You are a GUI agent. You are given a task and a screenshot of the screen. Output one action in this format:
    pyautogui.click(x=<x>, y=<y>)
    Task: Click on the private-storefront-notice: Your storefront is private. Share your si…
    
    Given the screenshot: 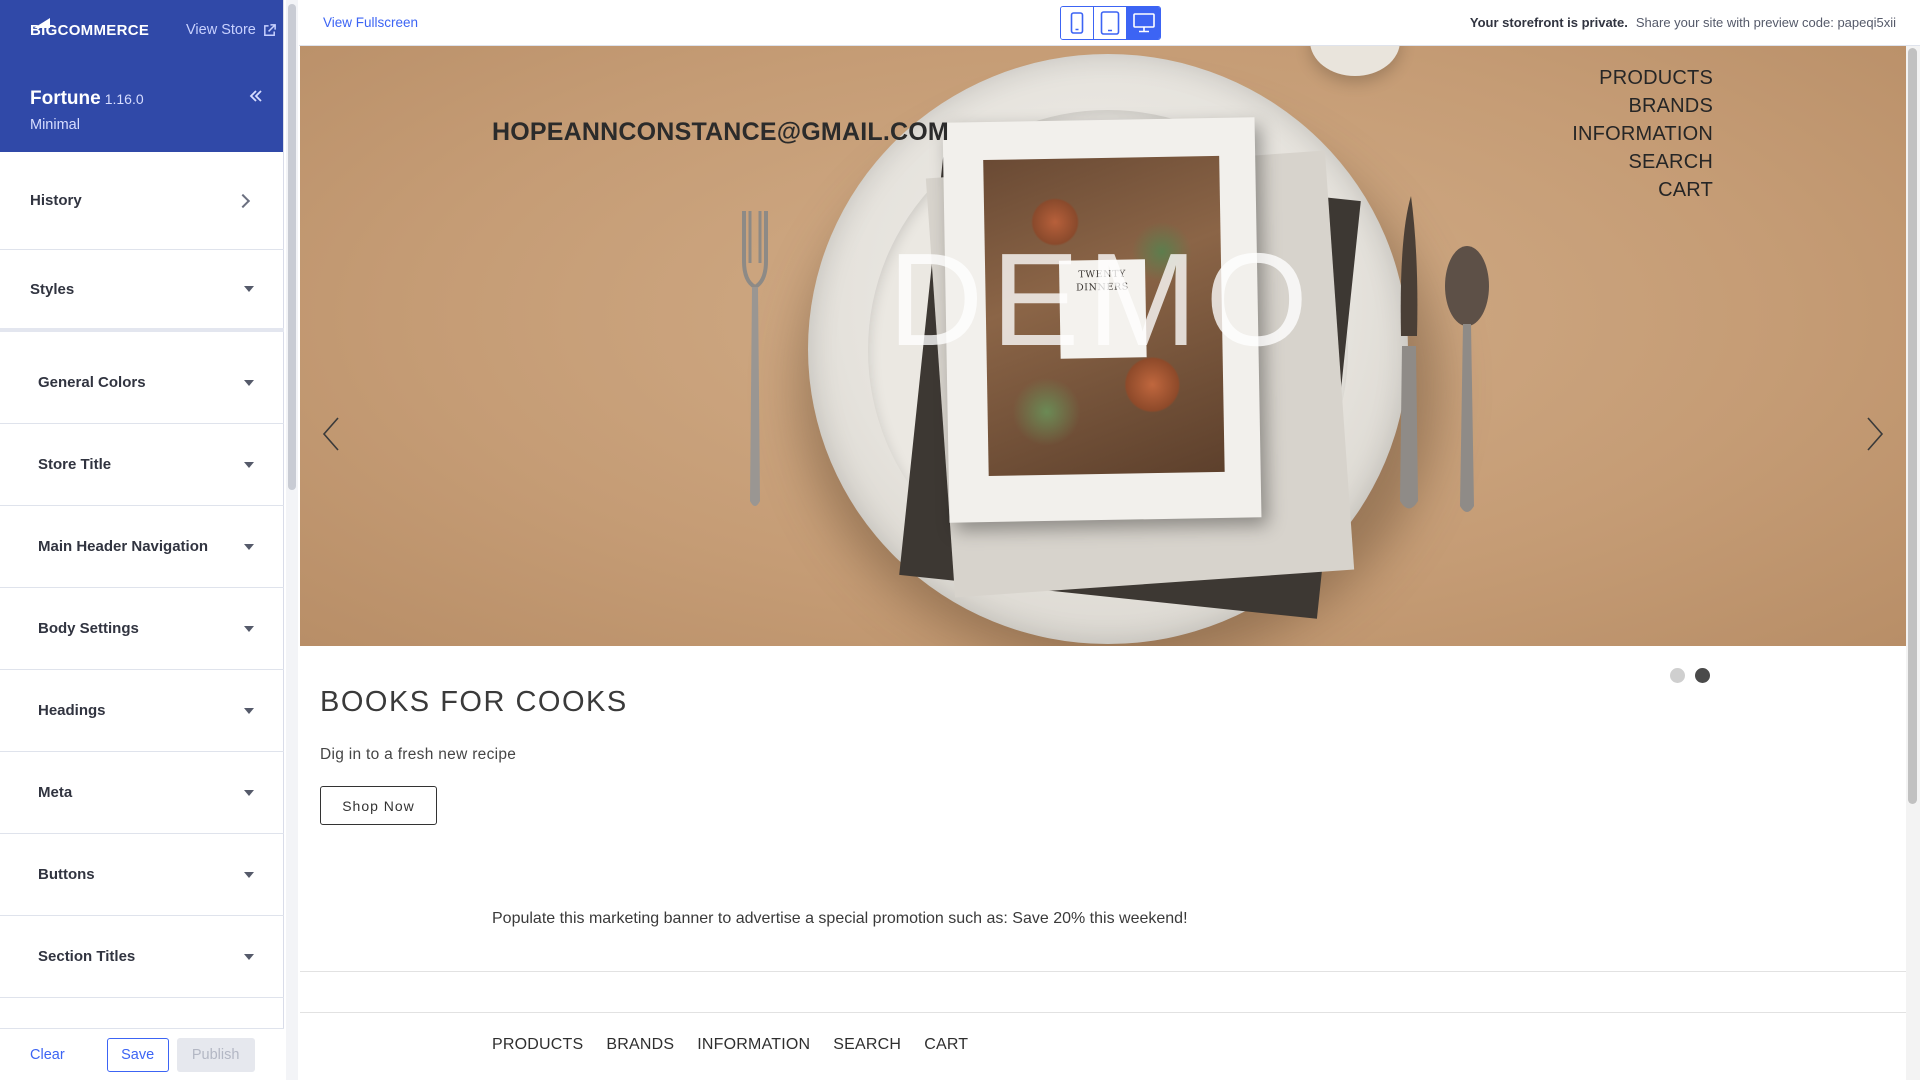 What is the action you would take?
    pyautogui.click(x=1683, y=22)
    